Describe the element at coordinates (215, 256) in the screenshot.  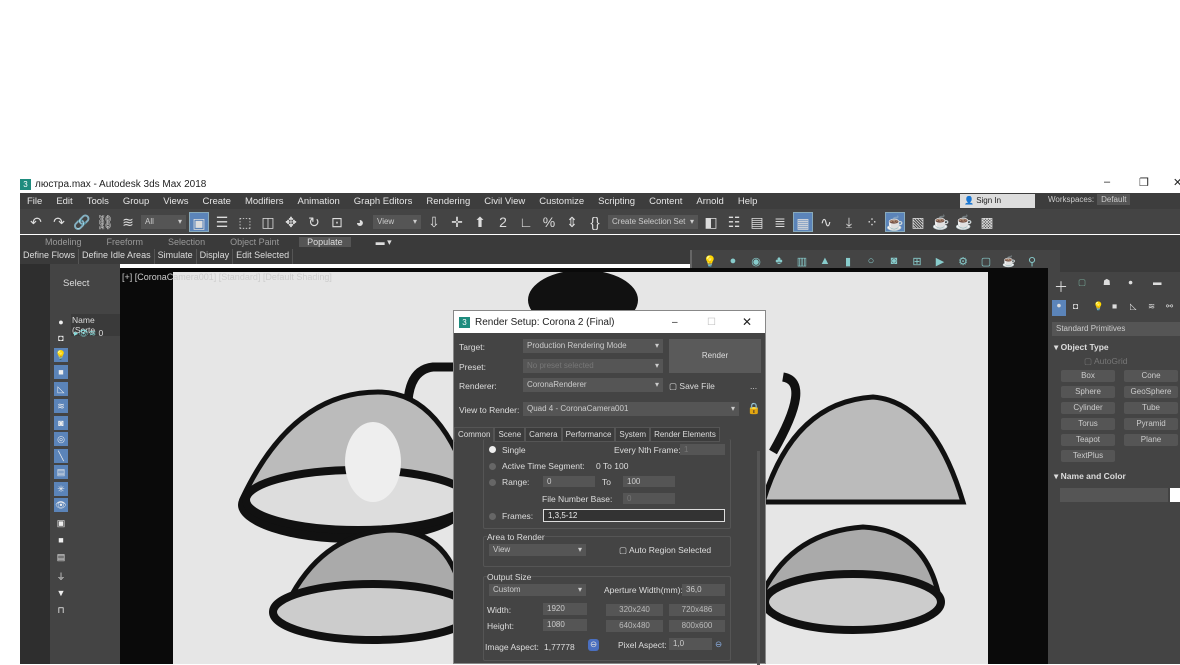
I see `display-button: Display` at that location.